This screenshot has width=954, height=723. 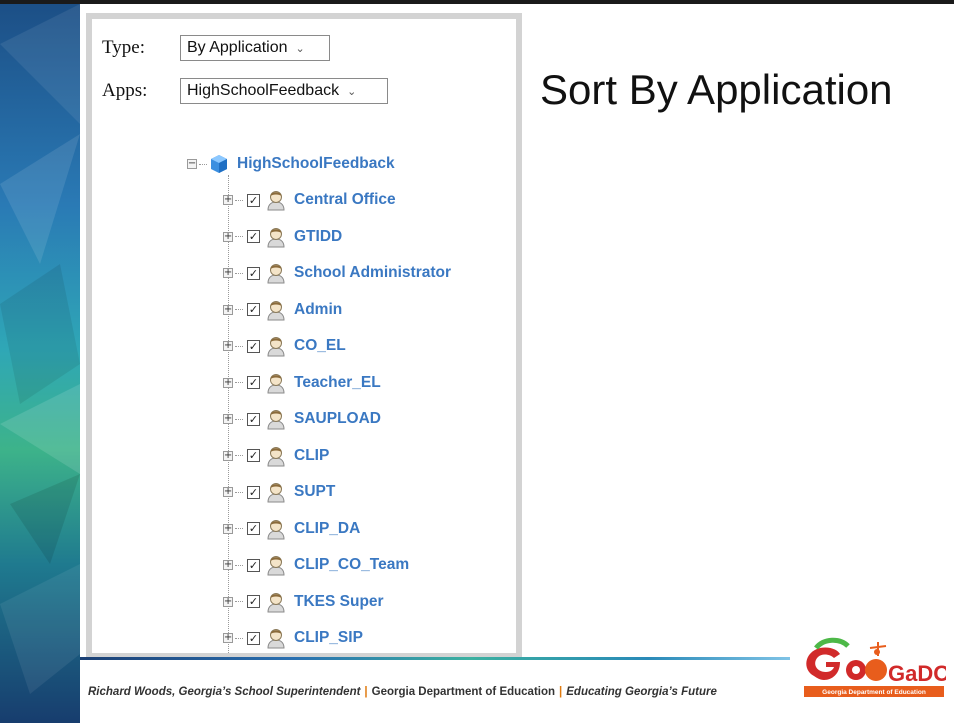 I want to click on type-select: By Application ⌄, so click(x=255, y=48).